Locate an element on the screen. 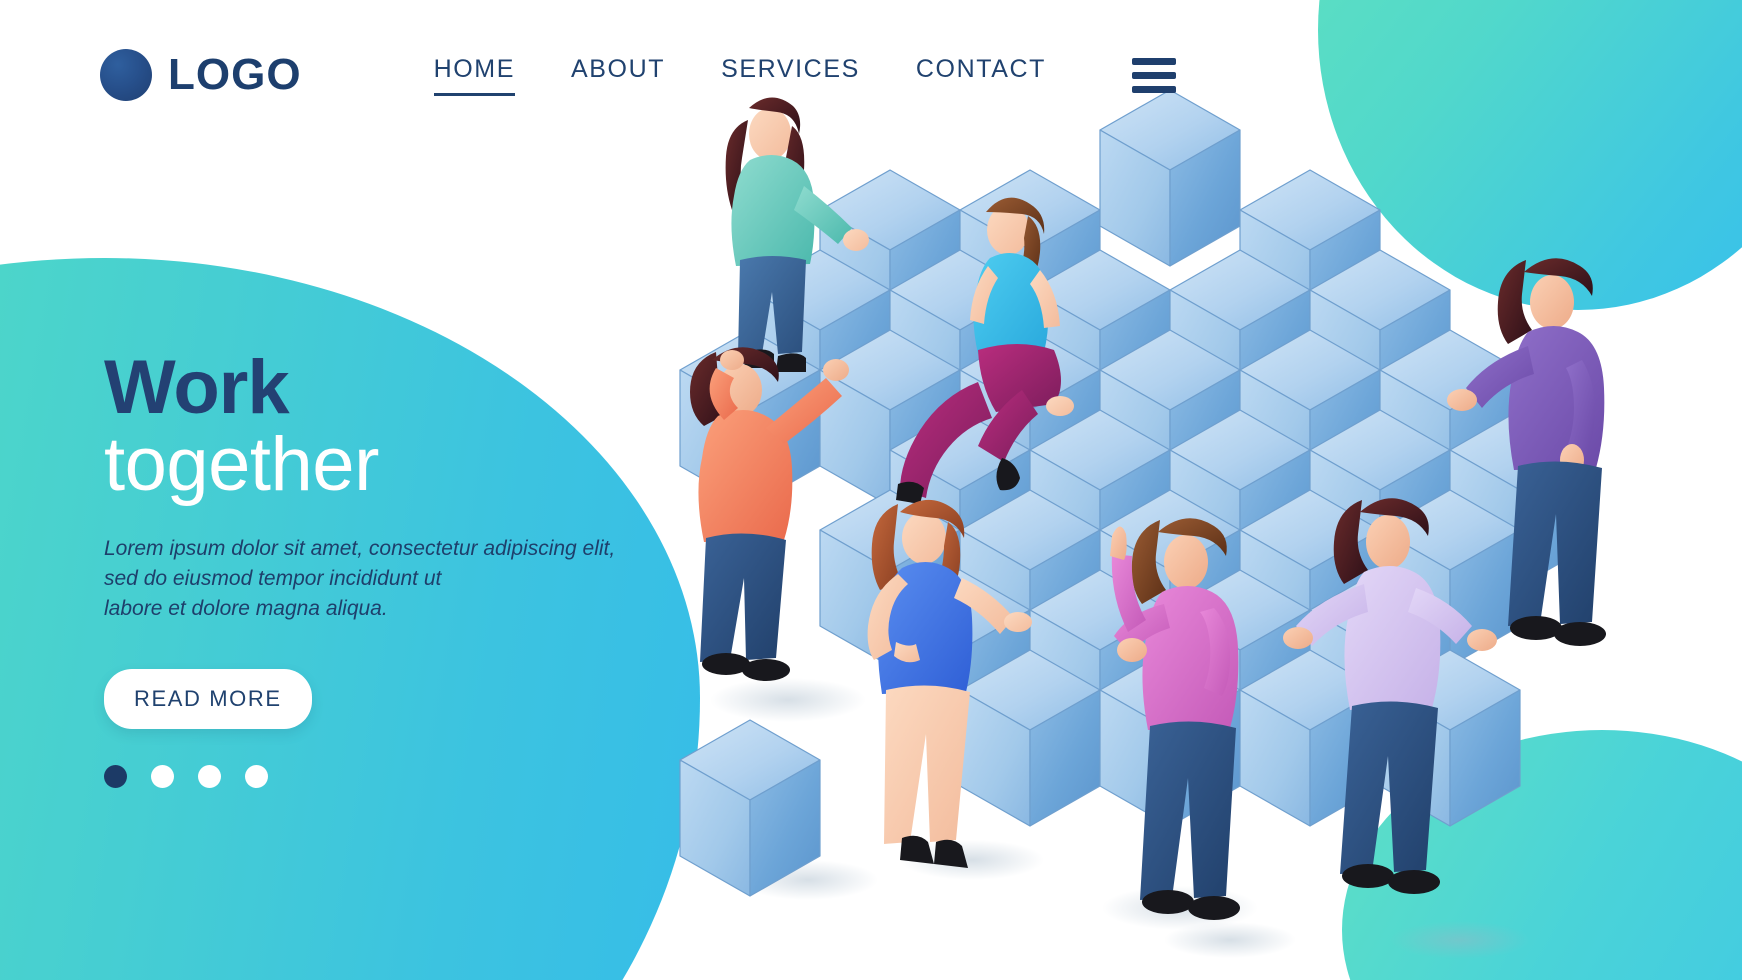  main-navigation: HOME ABOUT SERVICES CONTACT is located at coordinates (805, 75).